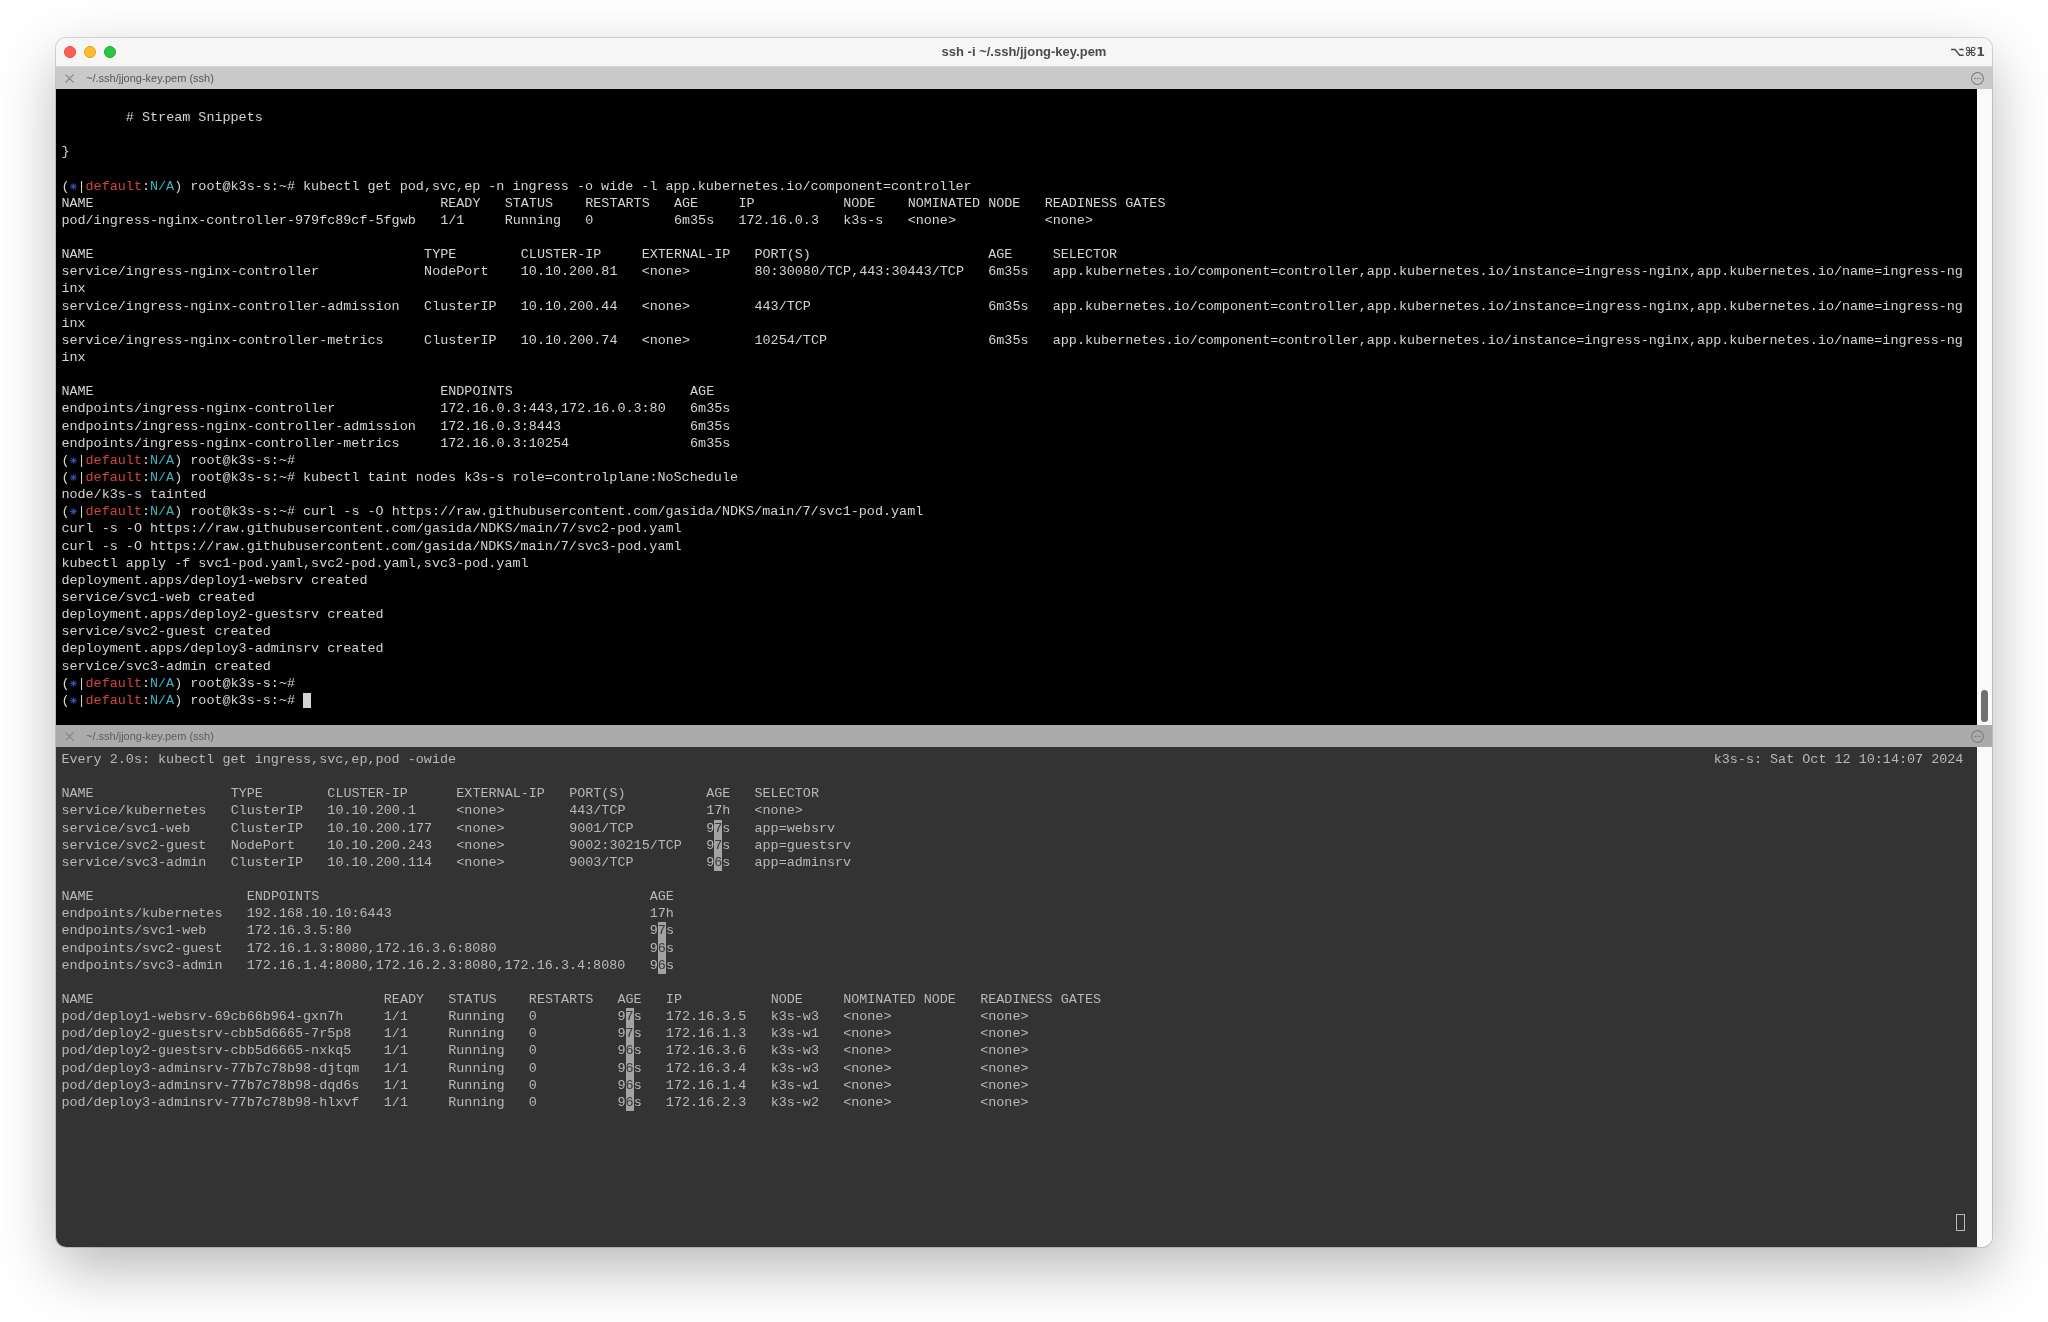 This screenshot has width=2048, height=1322. What do you see at coordinates (70, 52) in the screenshot?
I see `close-button` at bounding box center [70, 52].